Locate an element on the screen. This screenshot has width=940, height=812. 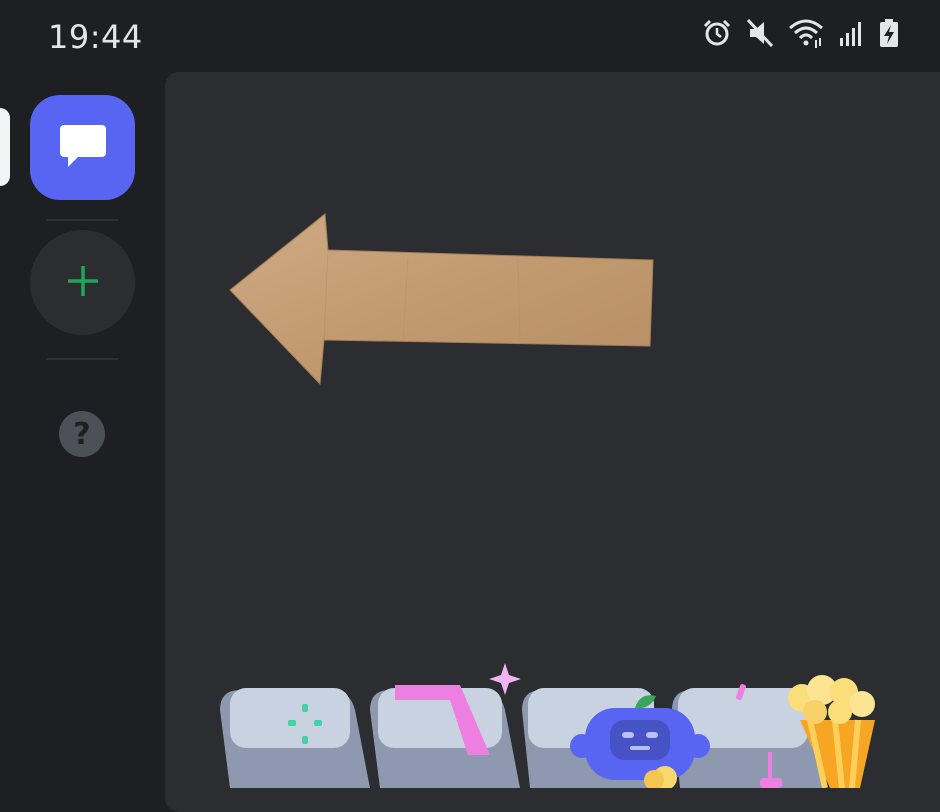
selected-indicator is located at coordinates (5, 147).